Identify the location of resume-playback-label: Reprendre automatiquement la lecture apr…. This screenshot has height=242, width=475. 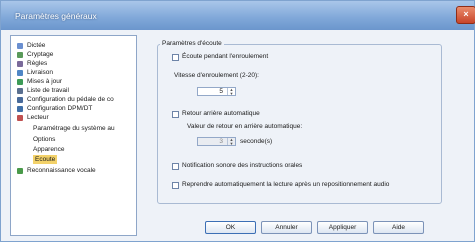
(286, 184).